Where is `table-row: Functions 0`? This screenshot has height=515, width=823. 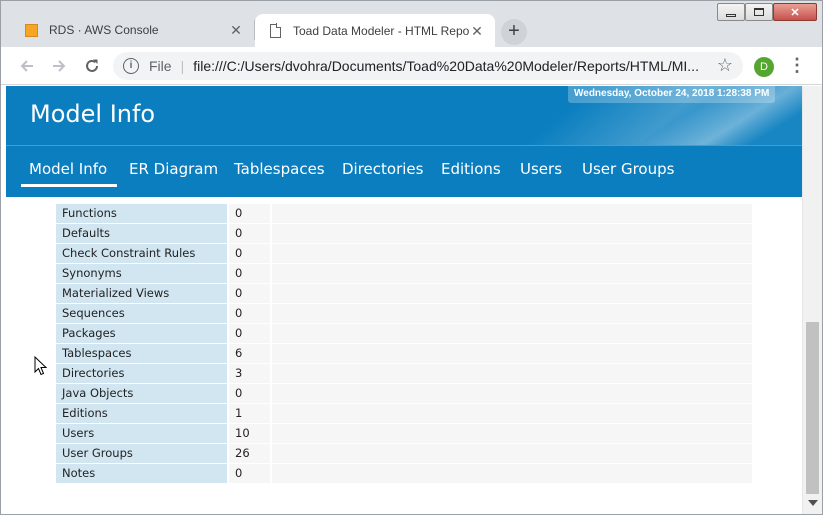 table-row: Functions 0 is located at coordinates (404, 214).